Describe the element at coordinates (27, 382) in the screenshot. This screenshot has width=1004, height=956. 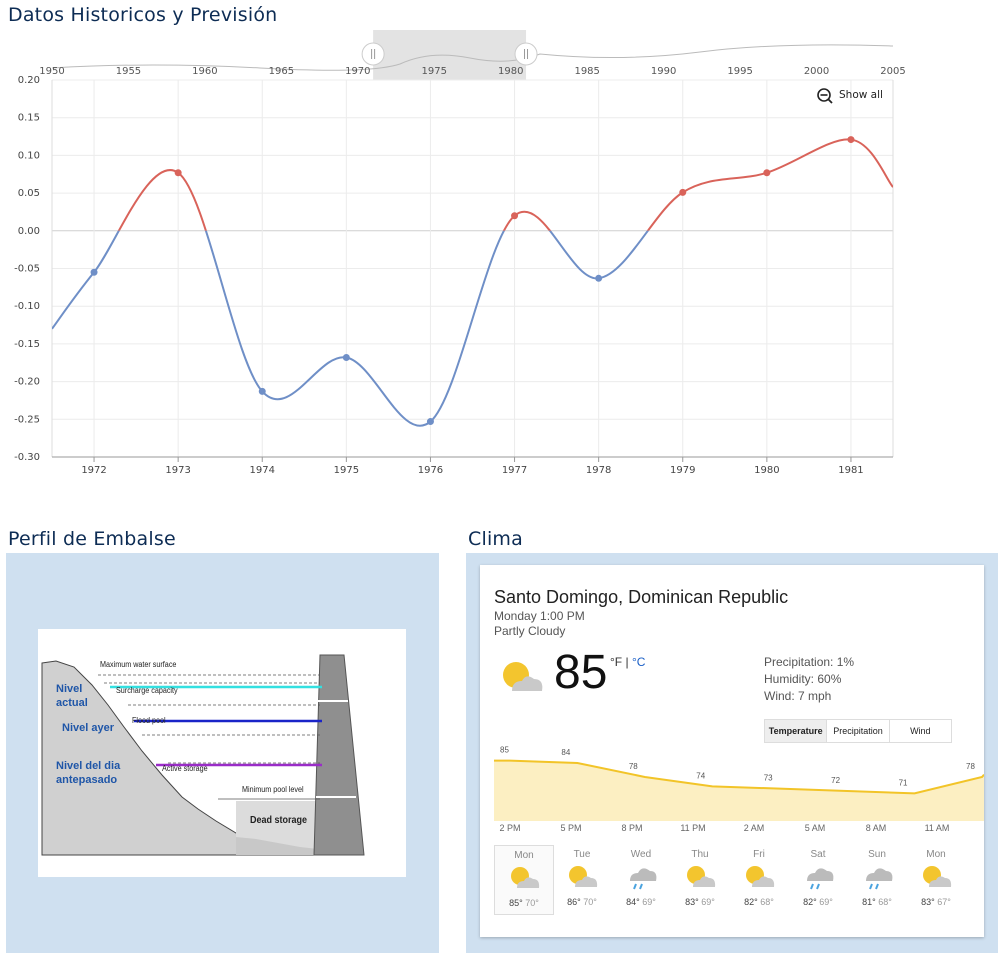
I see `y-tick-label: -0.20` at that location.